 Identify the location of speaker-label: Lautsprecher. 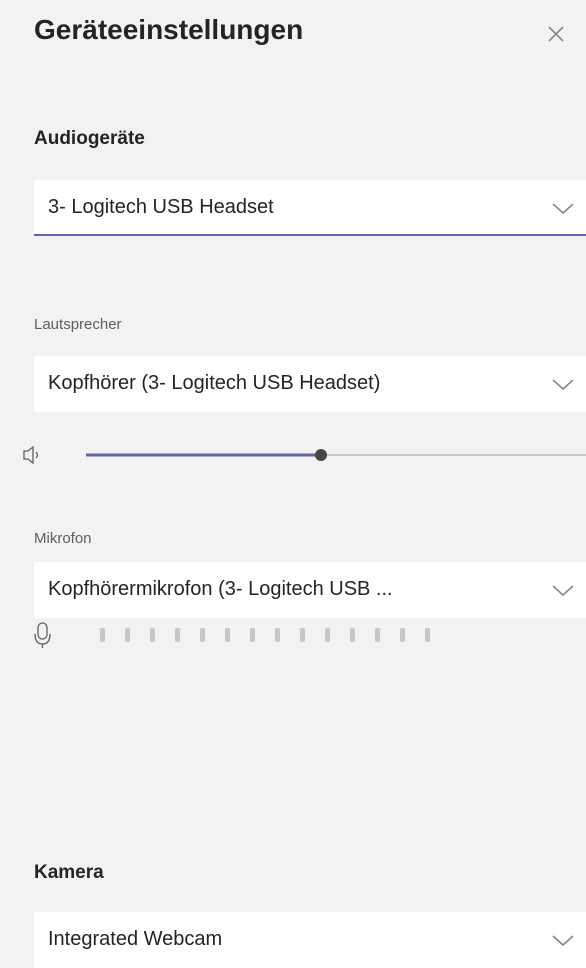
(78, 324).